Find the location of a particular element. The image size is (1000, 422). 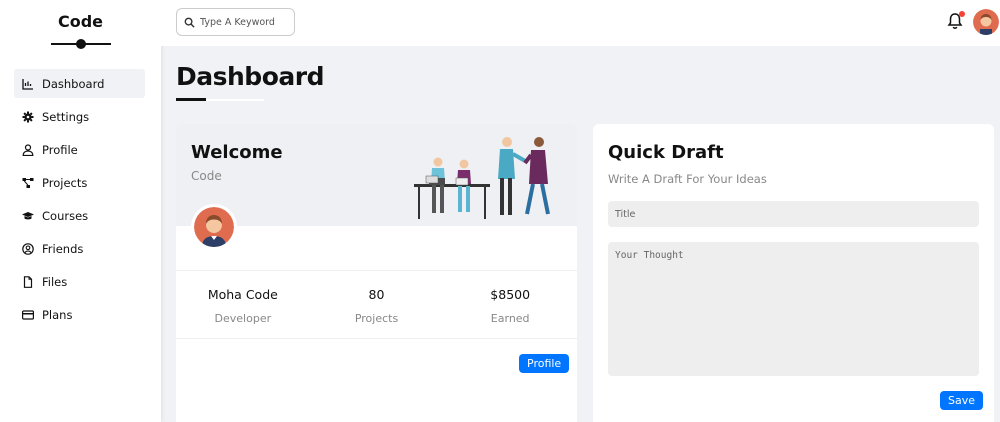

welcome-banner: Welcome Code is located at coordinates (376, 175).